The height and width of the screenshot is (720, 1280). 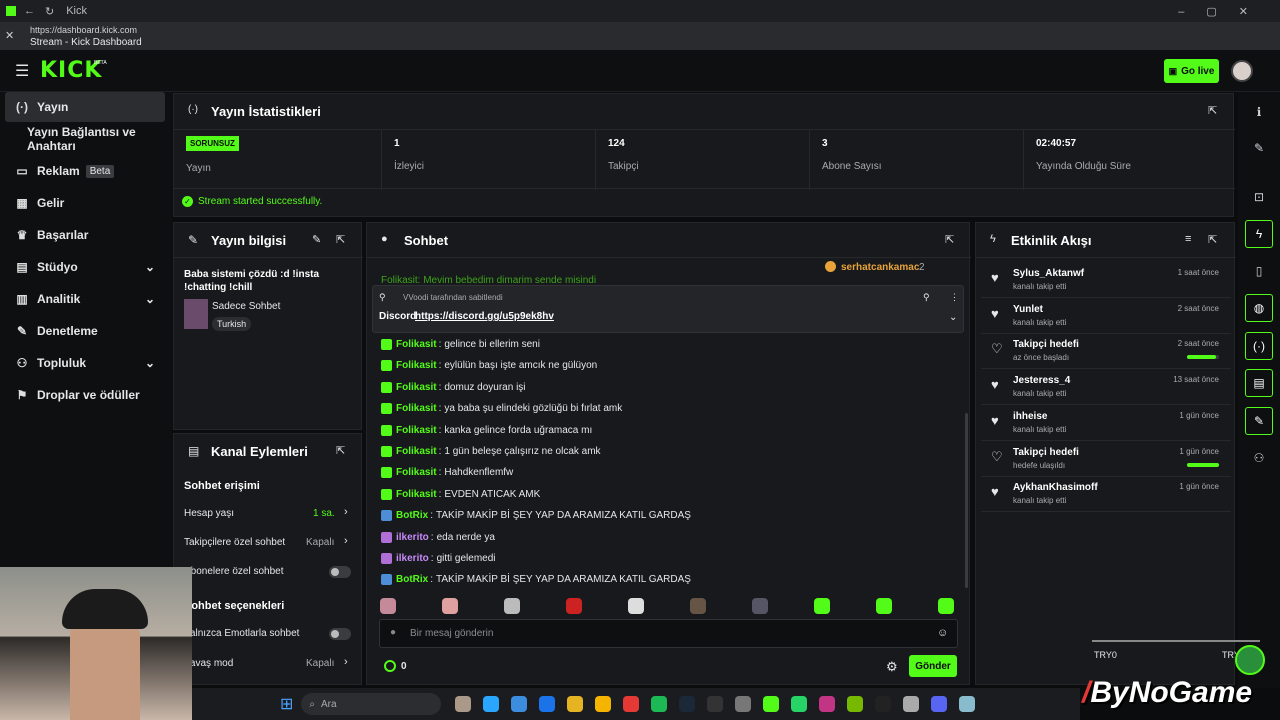 I want to click on activity-item: ♥ Yunlet kanalı takip etti 2 saat önce, so click(x=1106, y=316).